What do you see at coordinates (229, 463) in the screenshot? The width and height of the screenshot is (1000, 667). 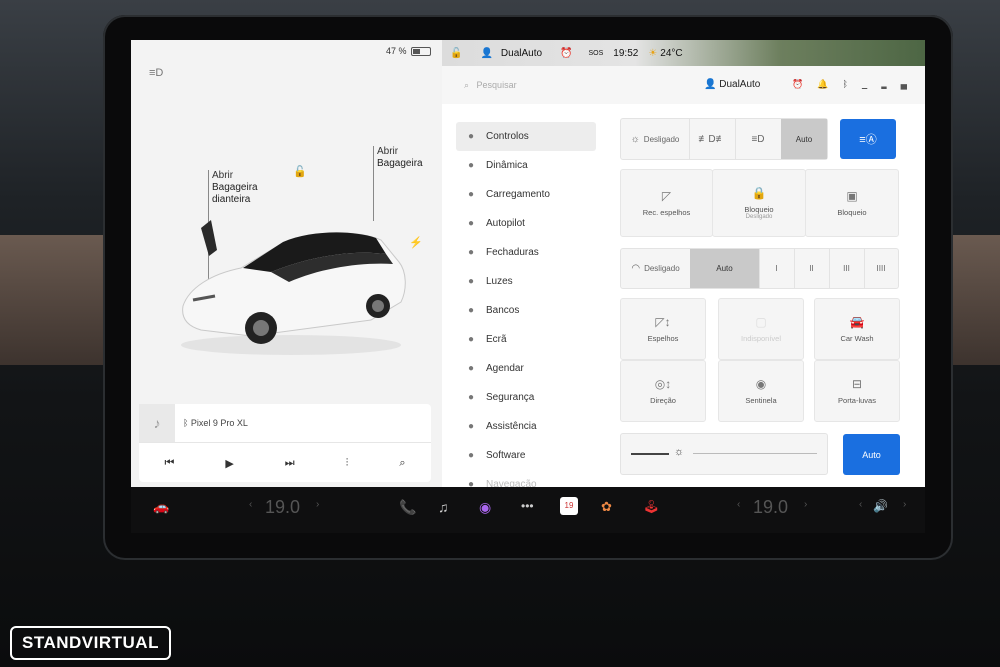 I see `play-button: ▶` at bounding box center [229, 463].